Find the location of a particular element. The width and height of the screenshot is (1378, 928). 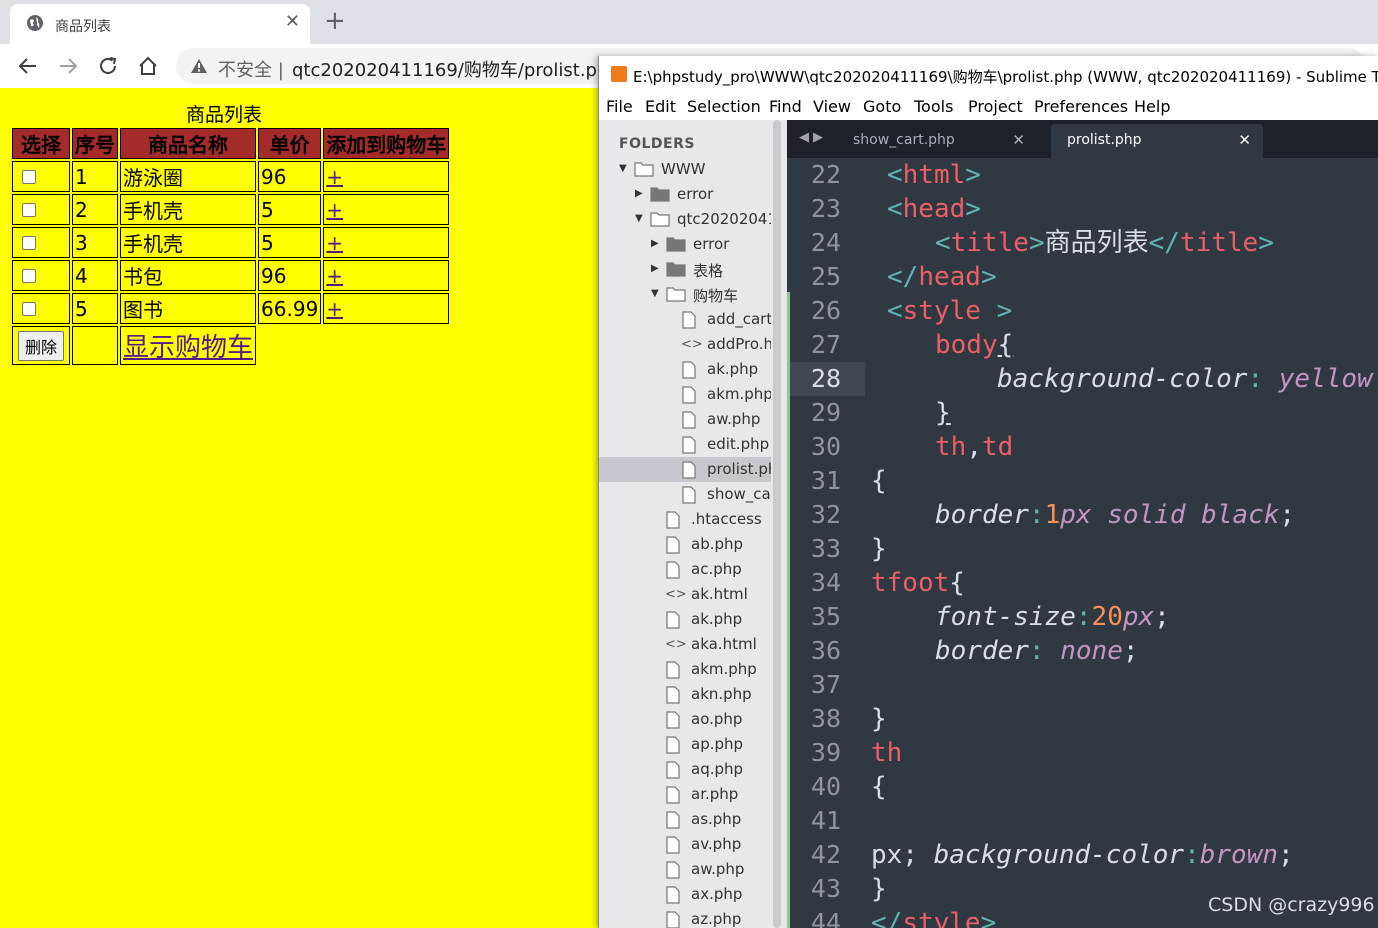

home-icon is located at coordinates (148, 66).